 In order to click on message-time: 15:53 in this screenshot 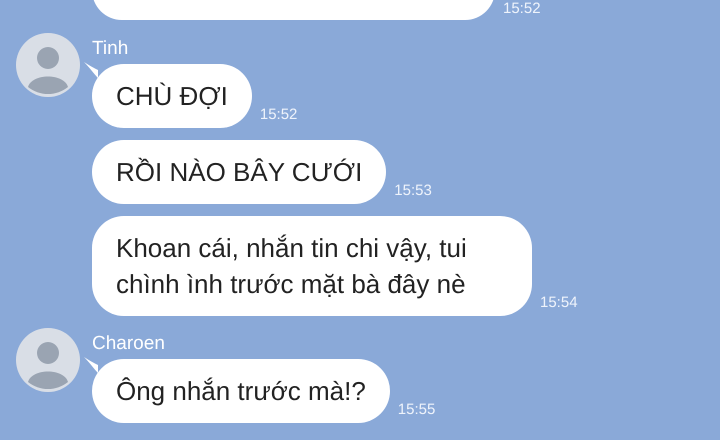, I will do `click(413, 191)`.